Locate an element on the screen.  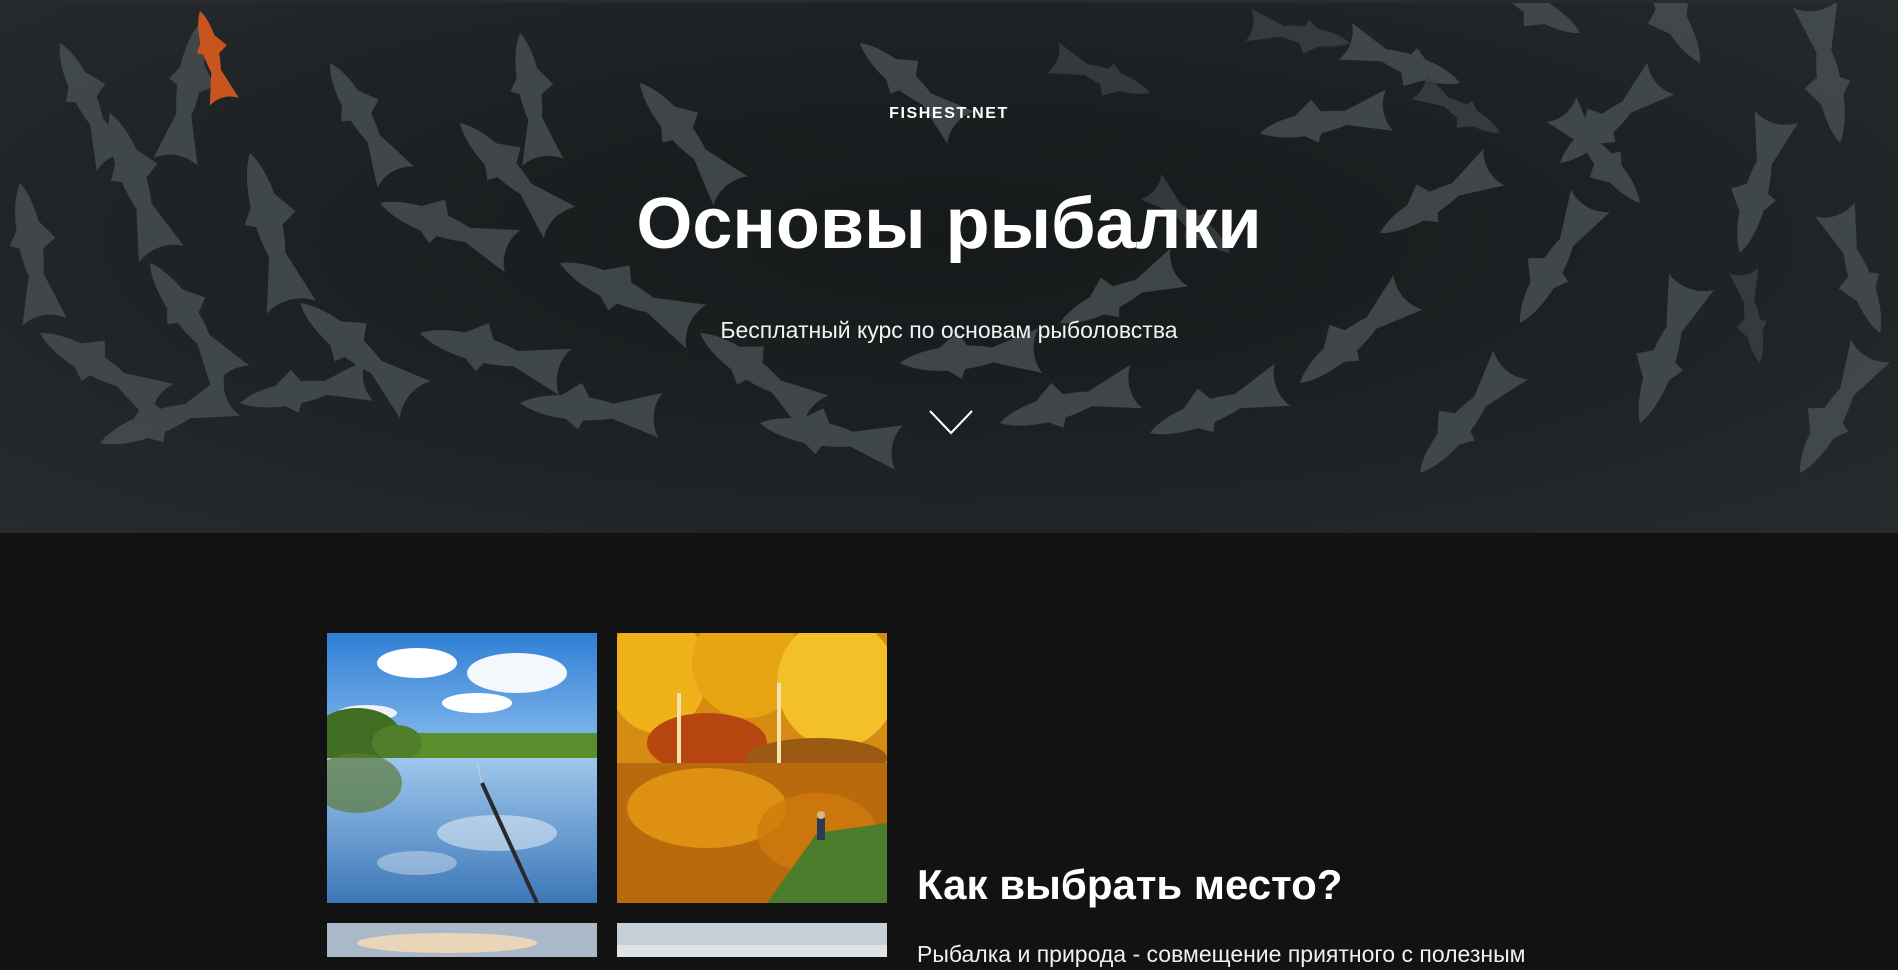
page-title: Основы рыбалки is located at coordinates (949, 224).